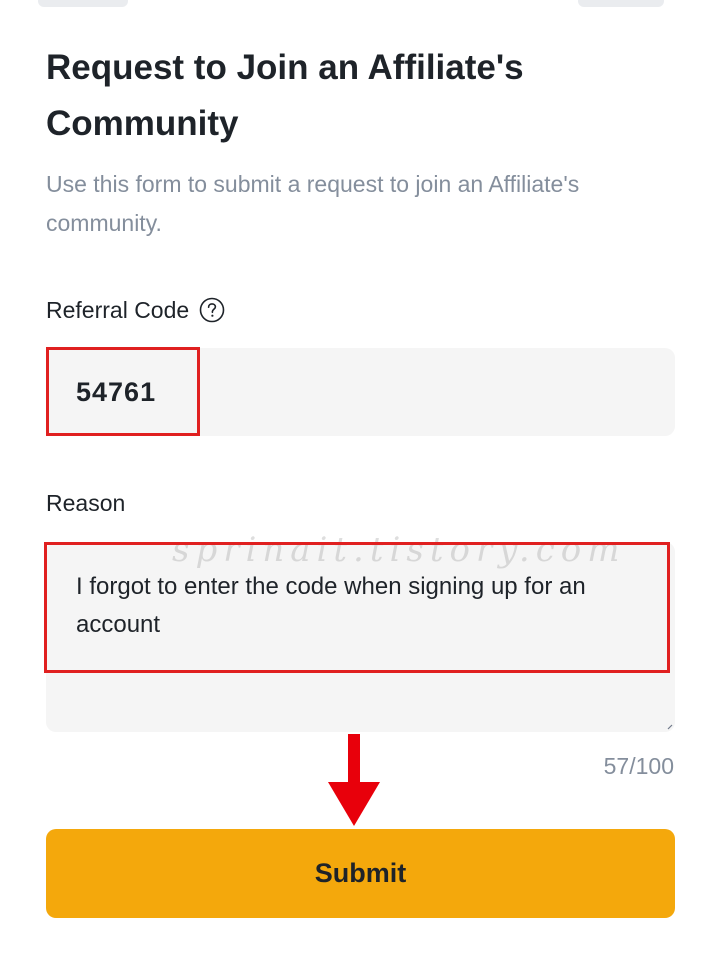 The width and height of the screenshot is (720, 966). I want to click on top-left-tab-fragment, so click(83, 3).